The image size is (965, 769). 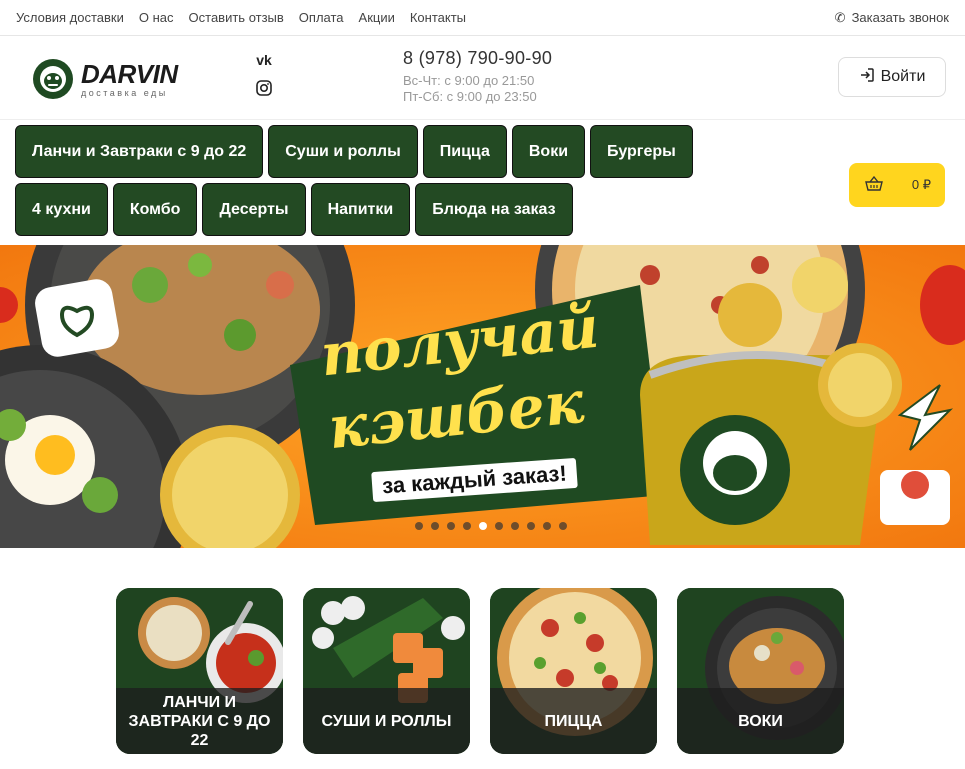 What do you see at coordinates (897, 185) in the screenshot?
I see `cart-button: 0 ₽` at bounding box center [897, 185].